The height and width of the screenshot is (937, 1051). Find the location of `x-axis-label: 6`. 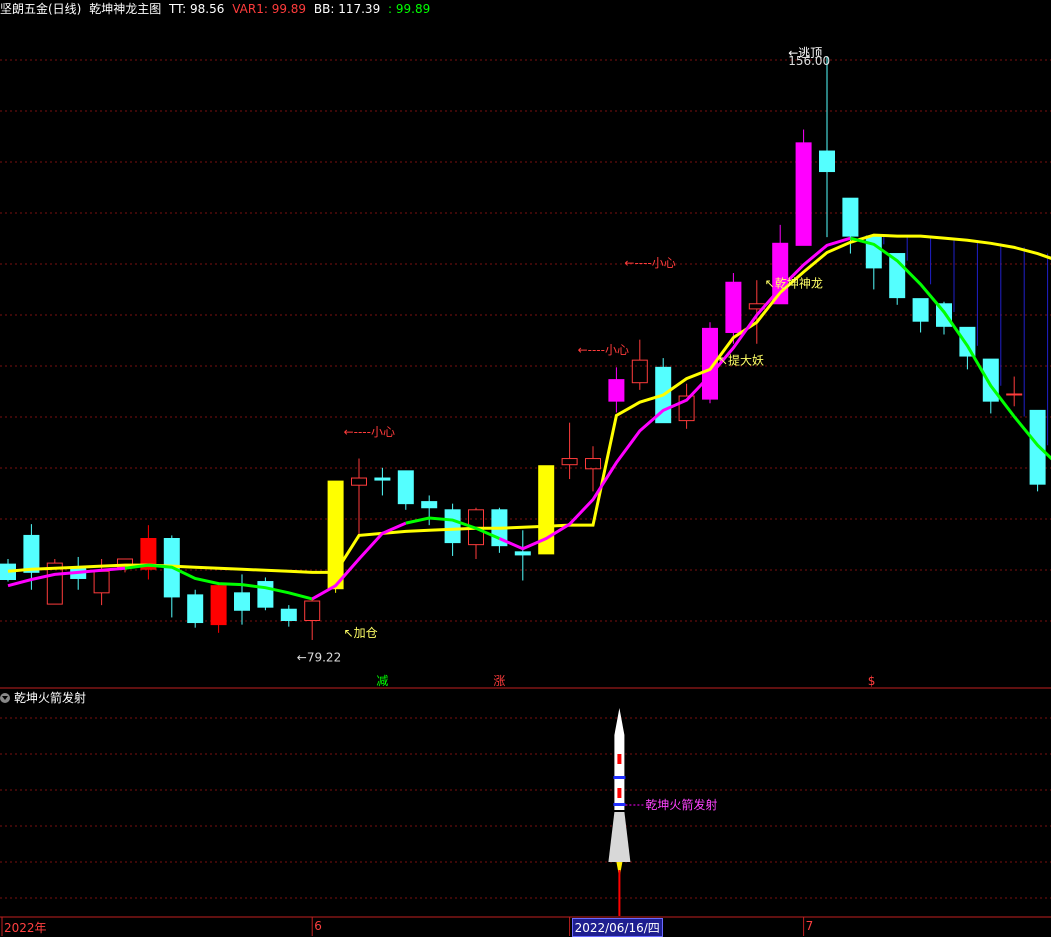

x-axis-label: 6 is located at coordinates (318, 926).